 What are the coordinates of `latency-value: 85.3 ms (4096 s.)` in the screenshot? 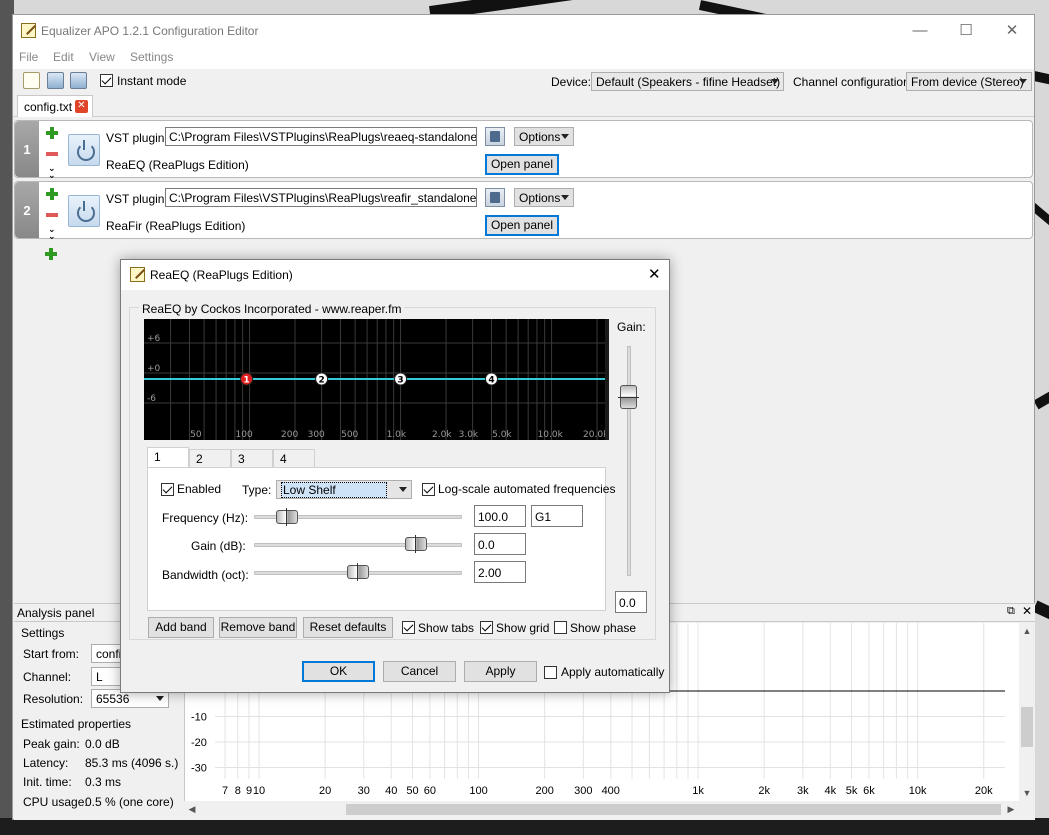 It's located at (132, 763).